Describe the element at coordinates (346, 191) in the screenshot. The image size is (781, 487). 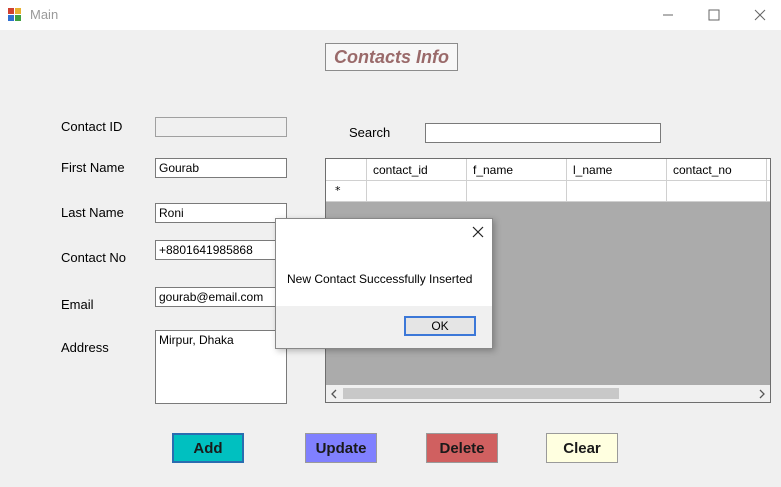
I see `new-row-marker: *` at that location.